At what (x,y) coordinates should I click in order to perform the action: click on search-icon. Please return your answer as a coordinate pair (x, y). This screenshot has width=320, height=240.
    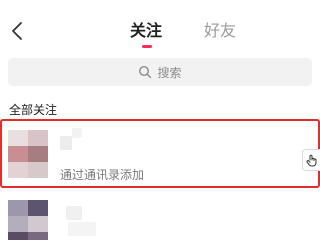
    Looking at the image, I should click on (145, 72).